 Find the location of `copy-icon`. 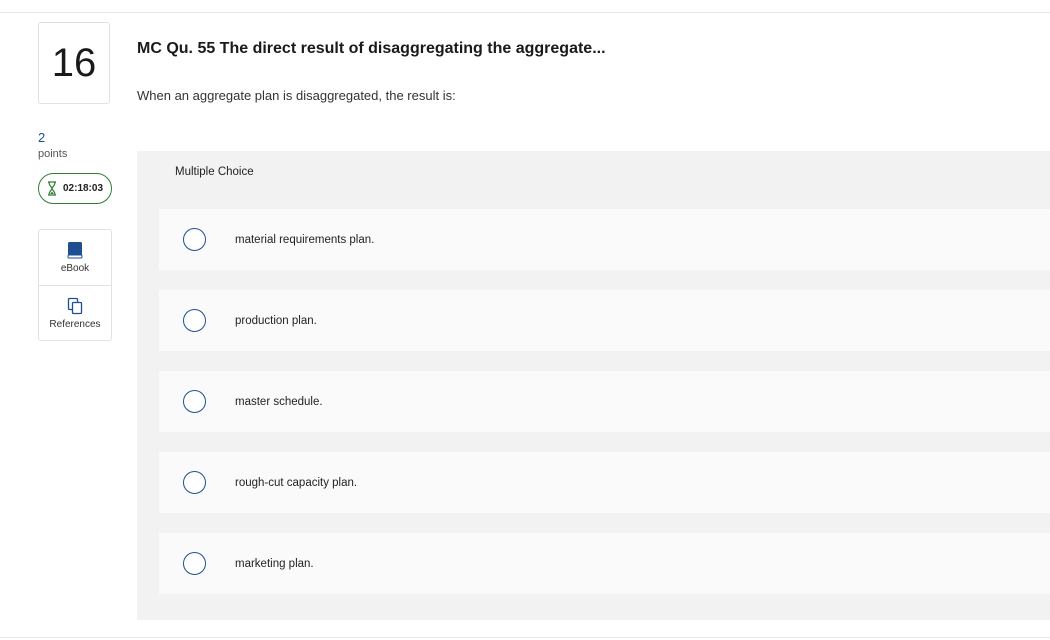

copy-icon is located at coordinates (75, 306).